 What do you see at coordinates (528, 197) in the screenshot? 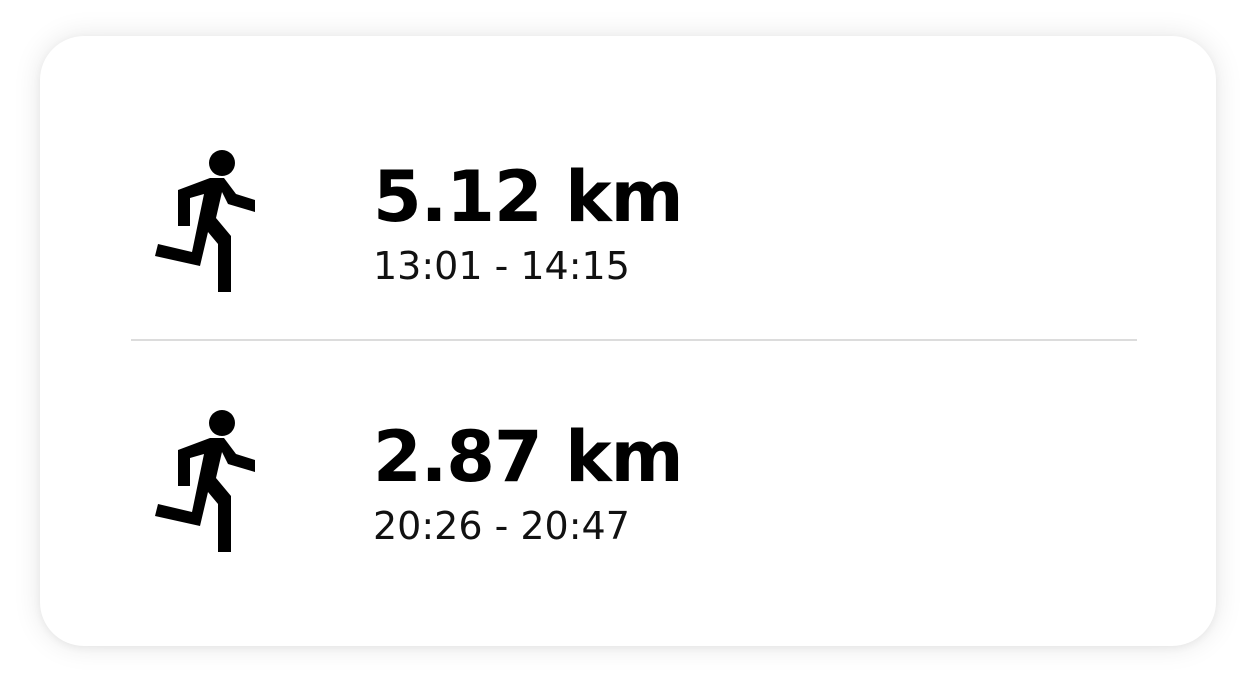
I see `activity-distance: 5.12 km` at bounding box center [528, 197].